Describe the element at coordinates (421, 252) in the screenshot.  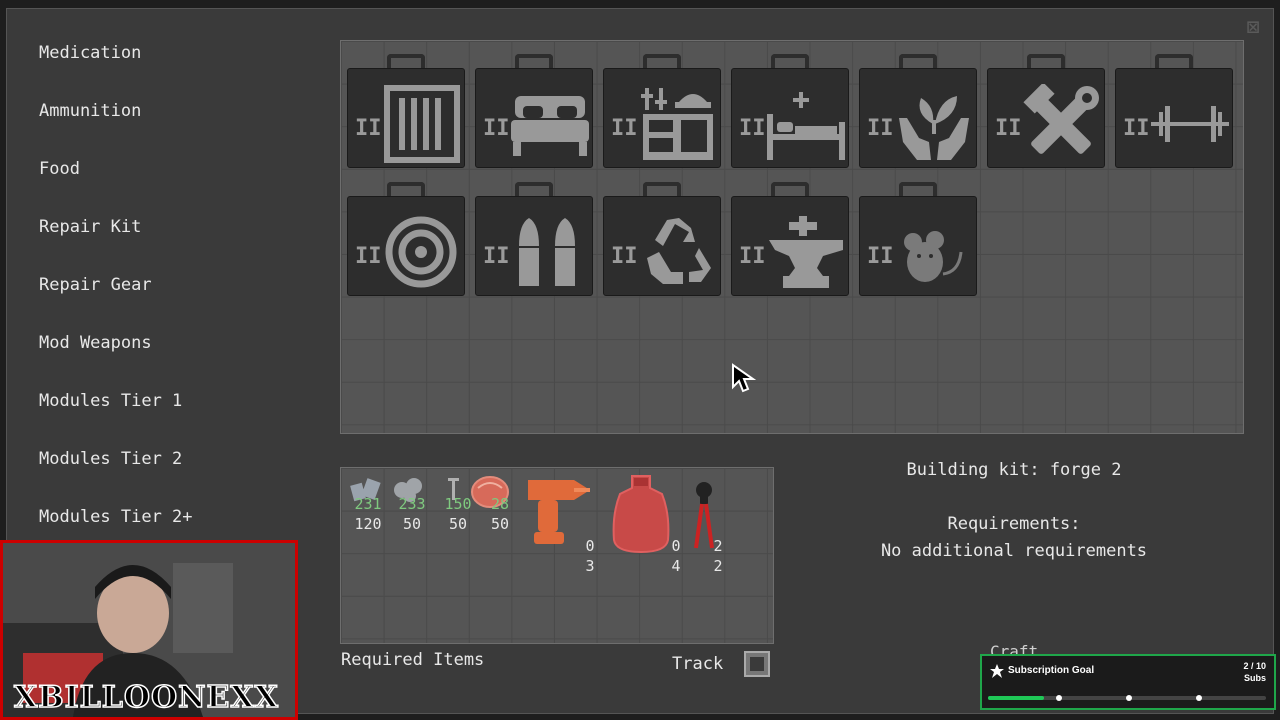
I see `target-icon` at that location.